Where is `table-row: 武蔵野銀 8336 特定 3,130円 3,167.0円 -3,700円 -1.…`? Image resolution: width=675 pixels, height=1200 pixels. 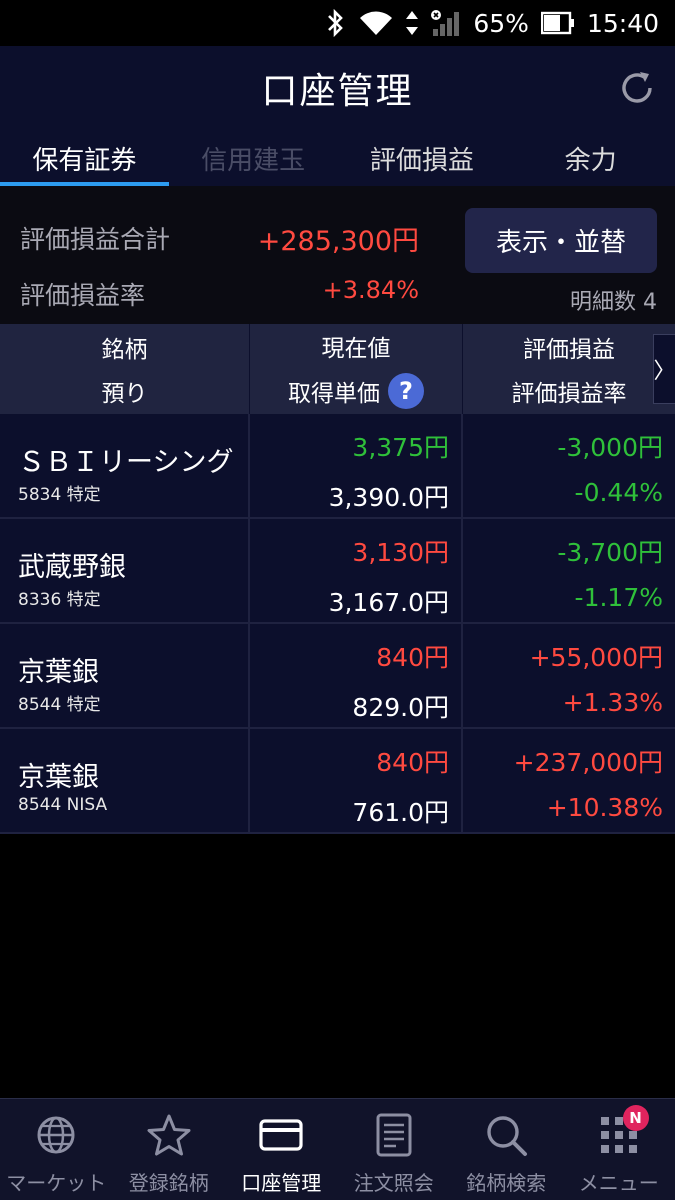 table-row: 武蔵野銀 8336 特定 3,130円 3,167.0円 -3,700円 -1.… is located at coordinates (337, 571).